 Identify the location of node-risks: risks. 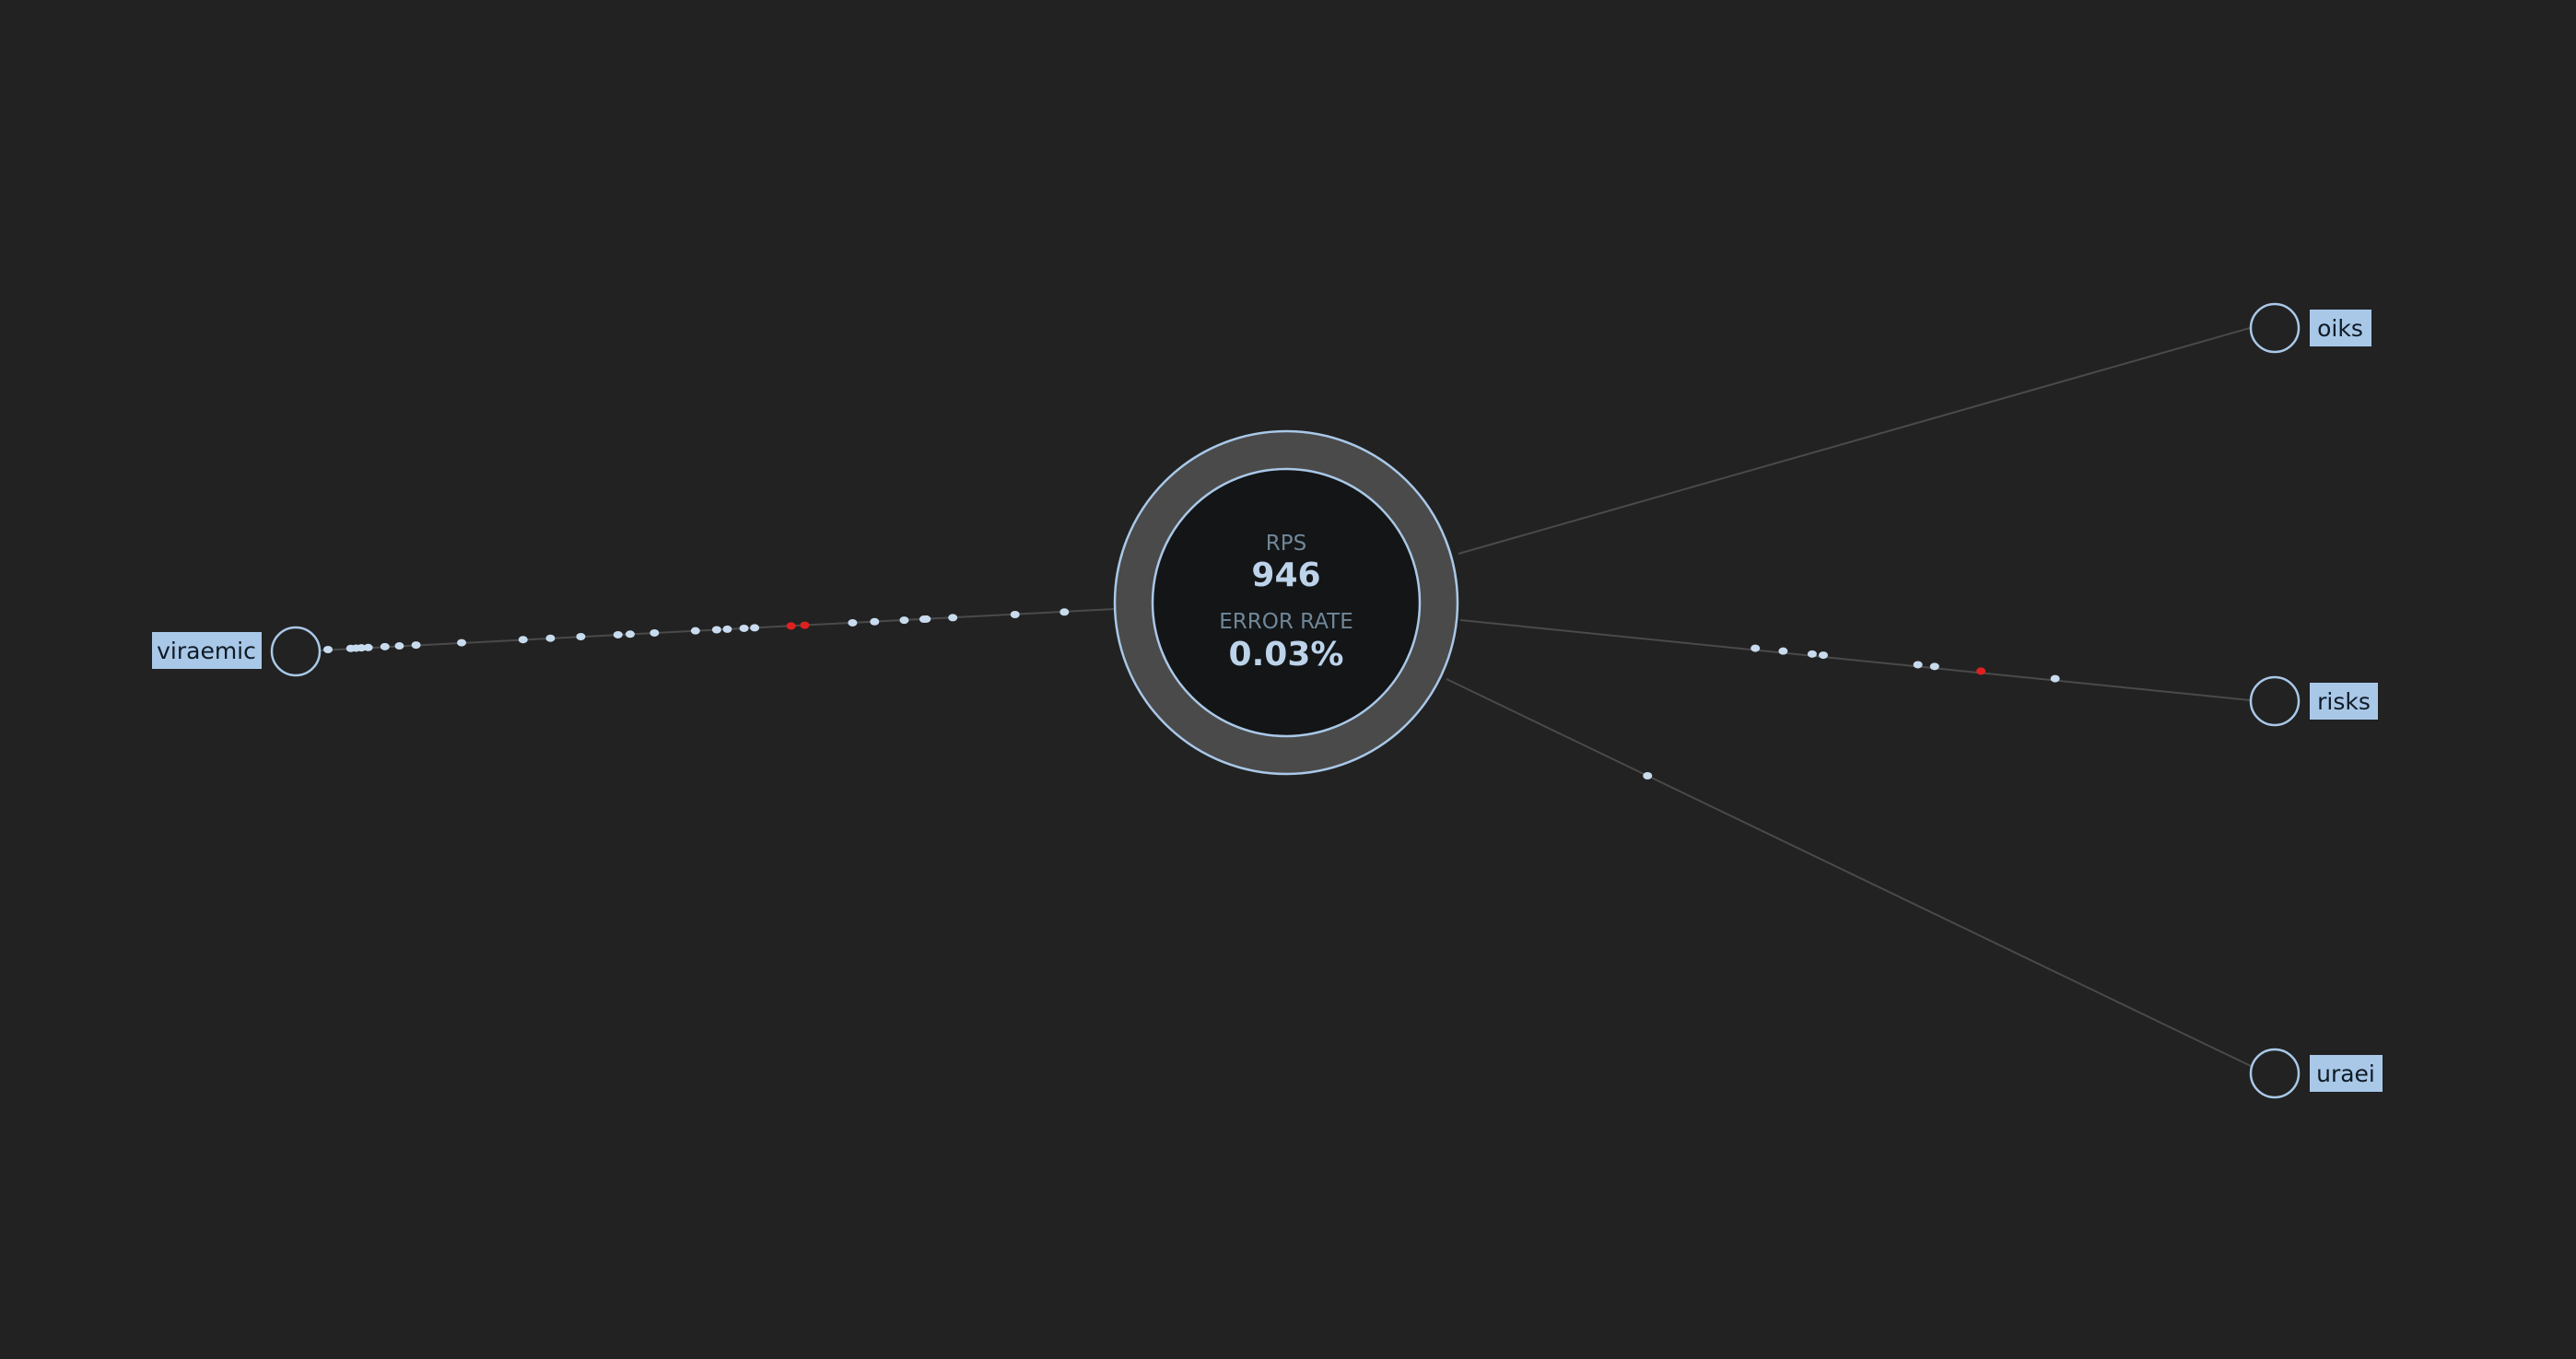
(2313, 701).